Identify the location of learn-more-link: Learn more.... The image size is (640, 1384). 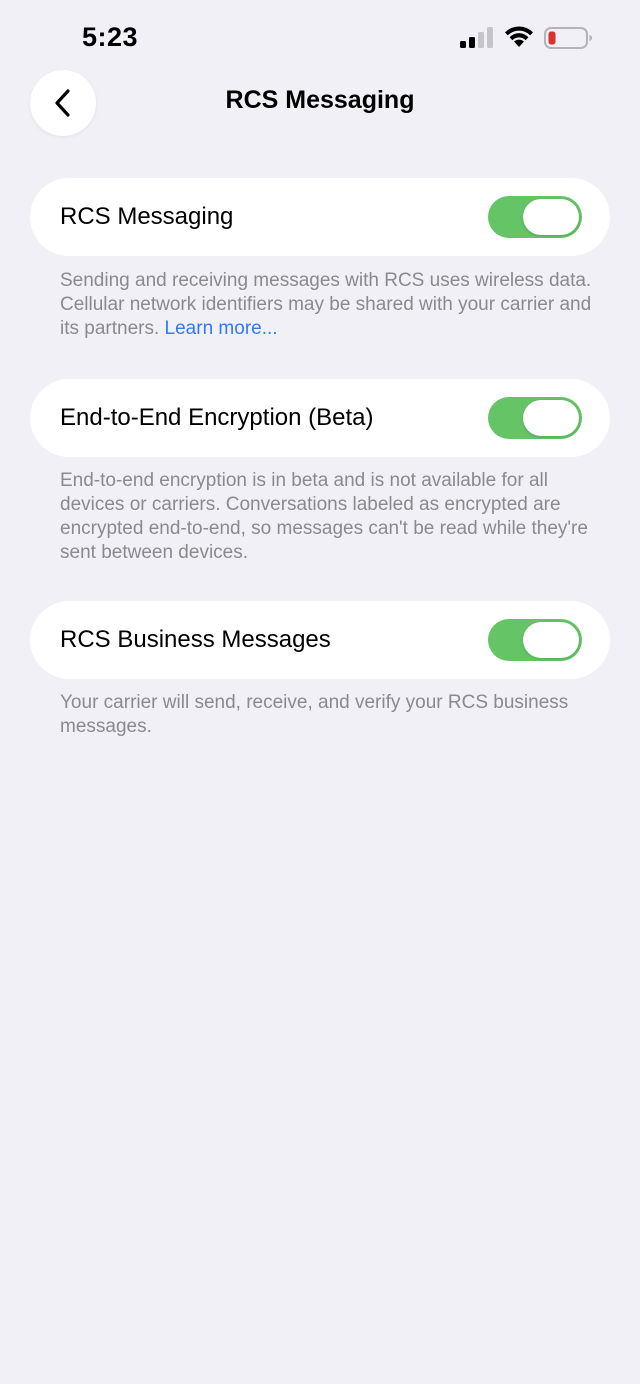
(221, 328).